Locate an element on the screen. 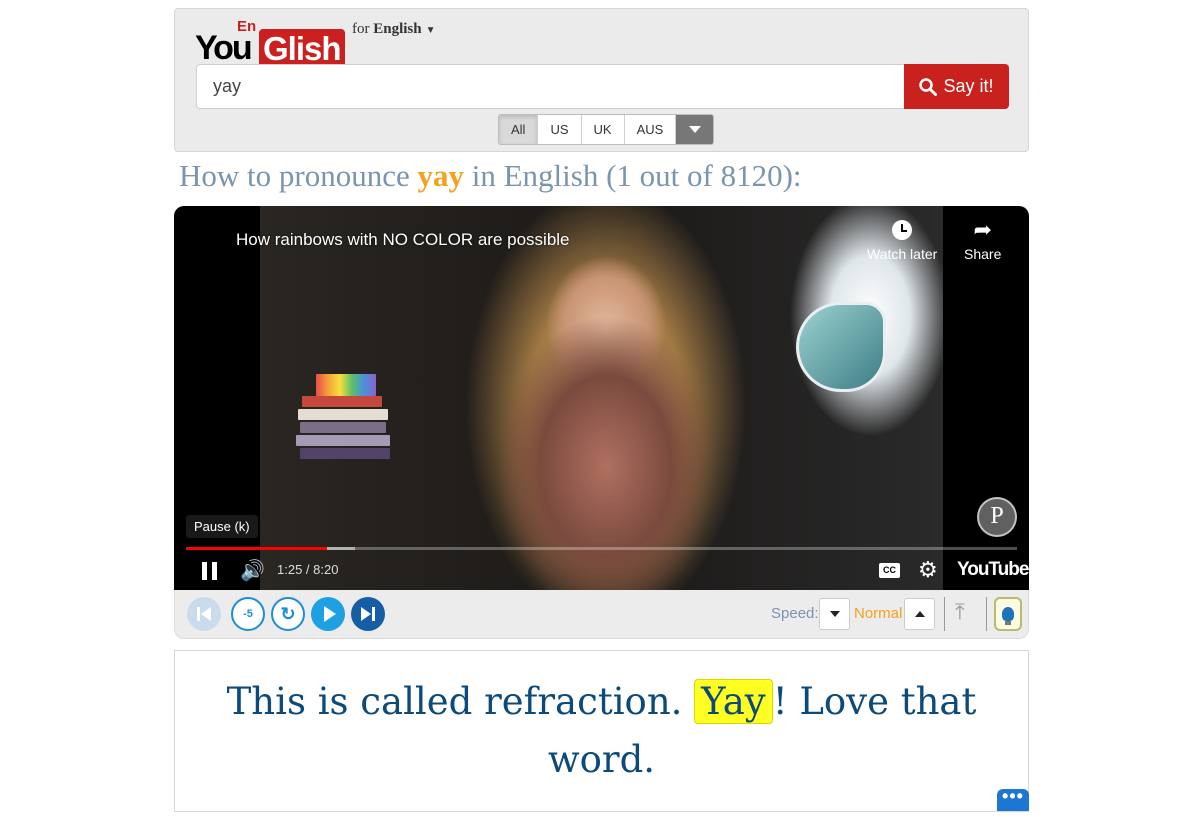 This screenshot has width=1199, height=822. accent-all: All is located at coordinates (519, 129).